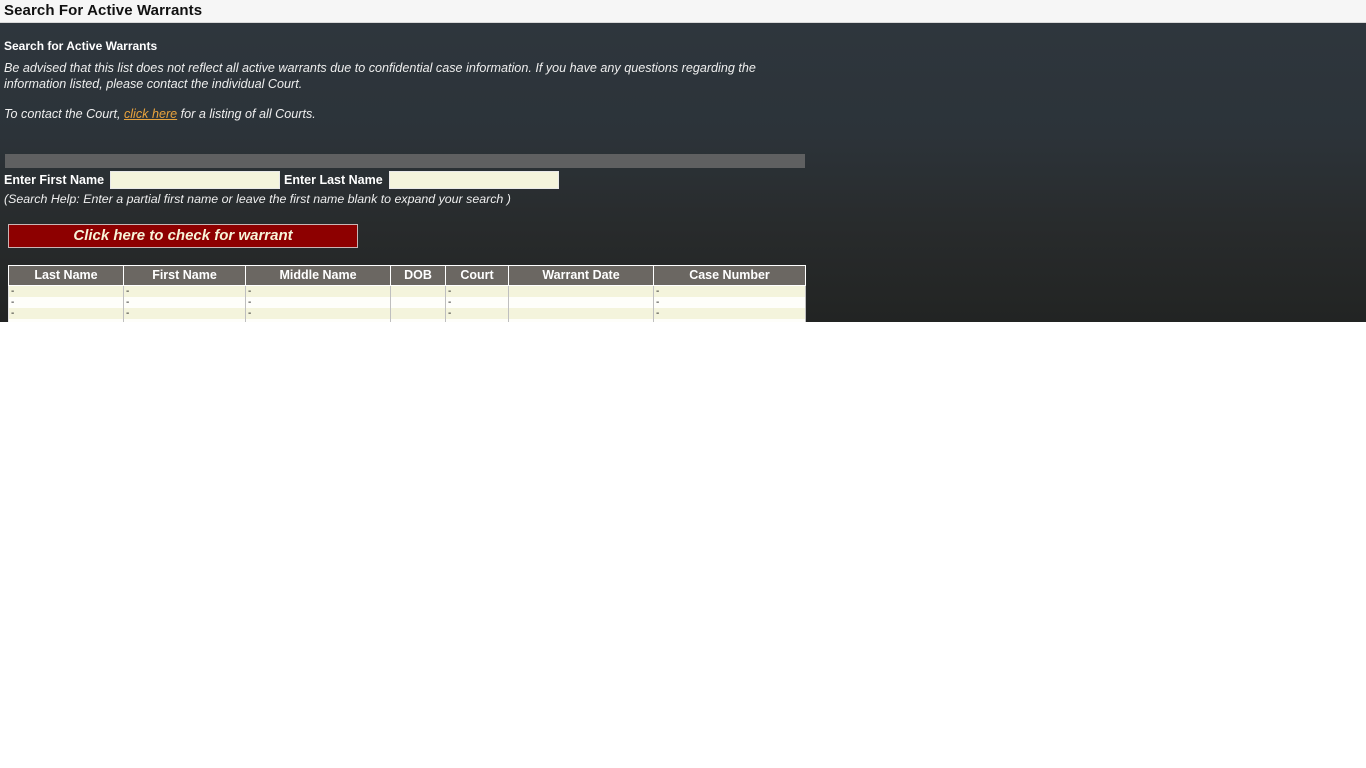  What do you see at coordinates (418, 275) in the screenshot?
I see `column-header-dob: DOB` at bounding box center [418, 275].